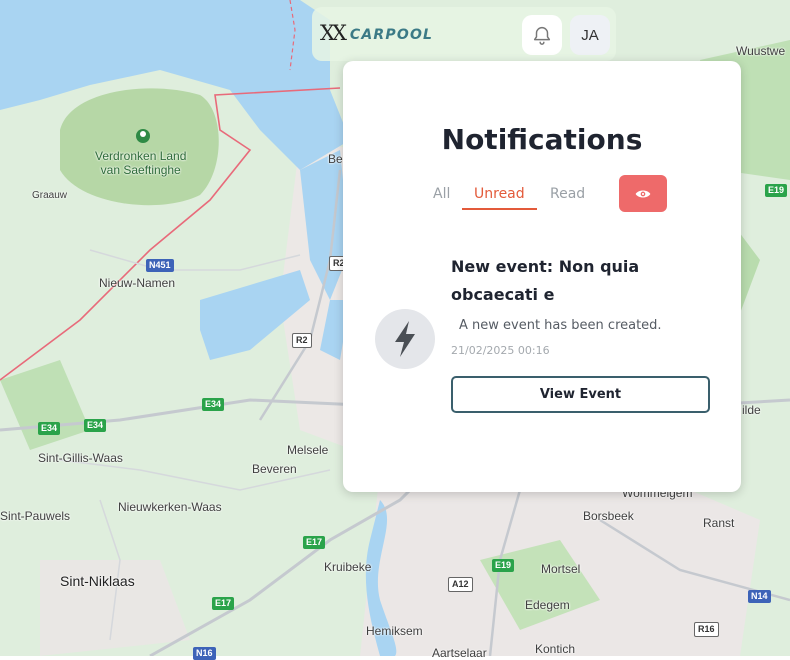 The width and height of the screenshot is (790, 660). What do you see at coordinates (547, 605) in the screenshot?
I see `map-place-label: Edegem` at bounding box center [547, 605].